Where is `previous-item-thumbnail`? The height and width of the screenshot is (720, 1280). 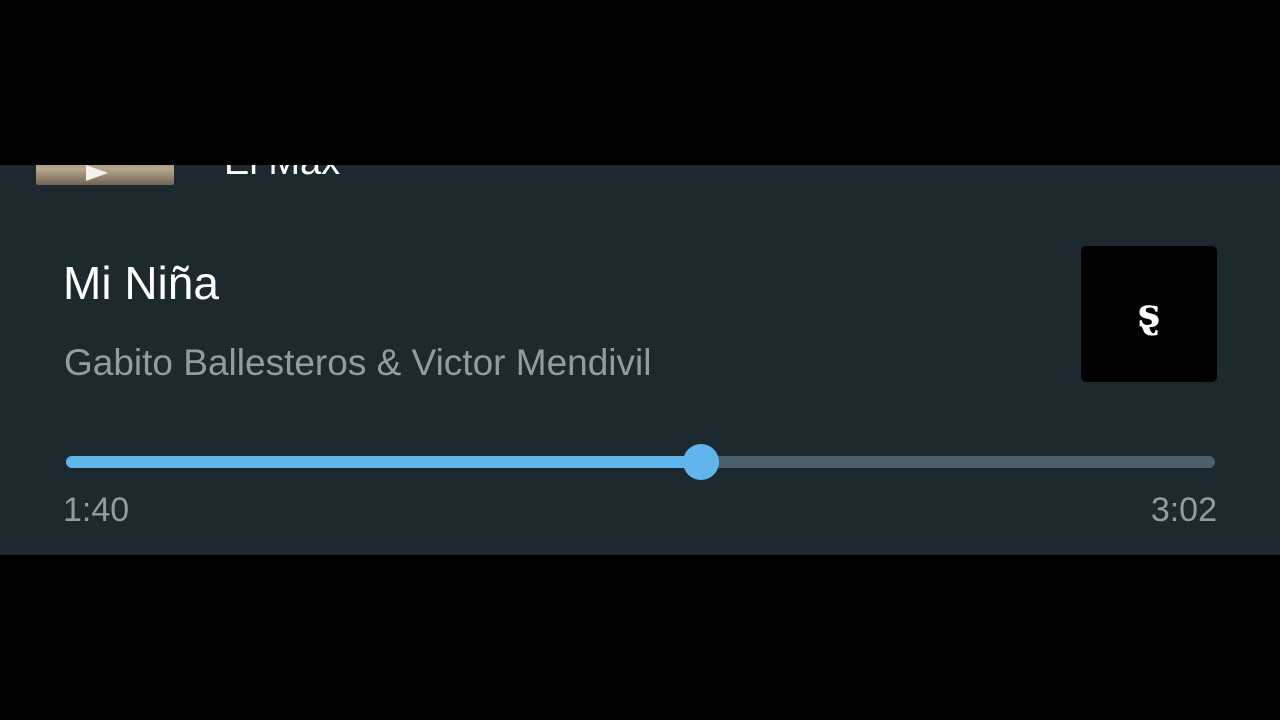 previous-item-thumbnail is located at coordinates (105, 175).